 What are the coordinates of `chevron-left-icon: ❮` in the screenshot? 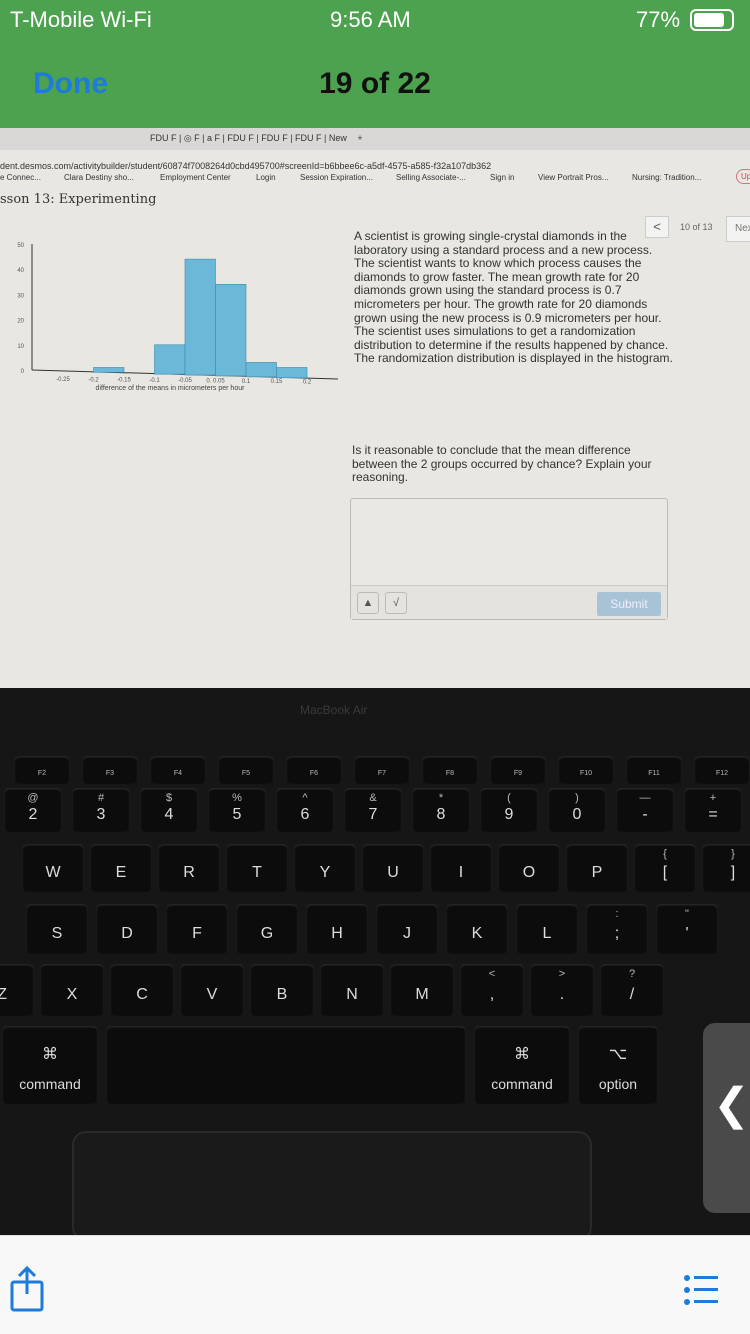 It's located at (731, 1104).